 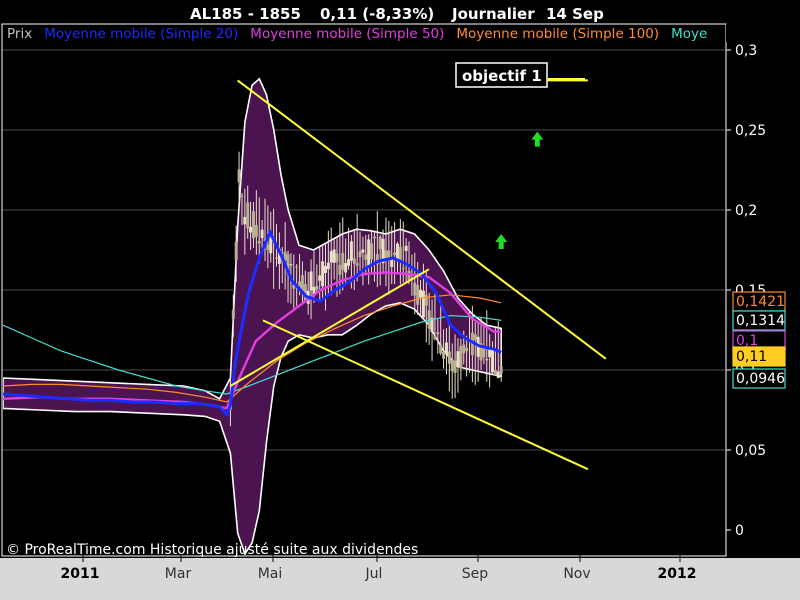 I want to click on y-tick-label: 0, so click(x=739, y=531).